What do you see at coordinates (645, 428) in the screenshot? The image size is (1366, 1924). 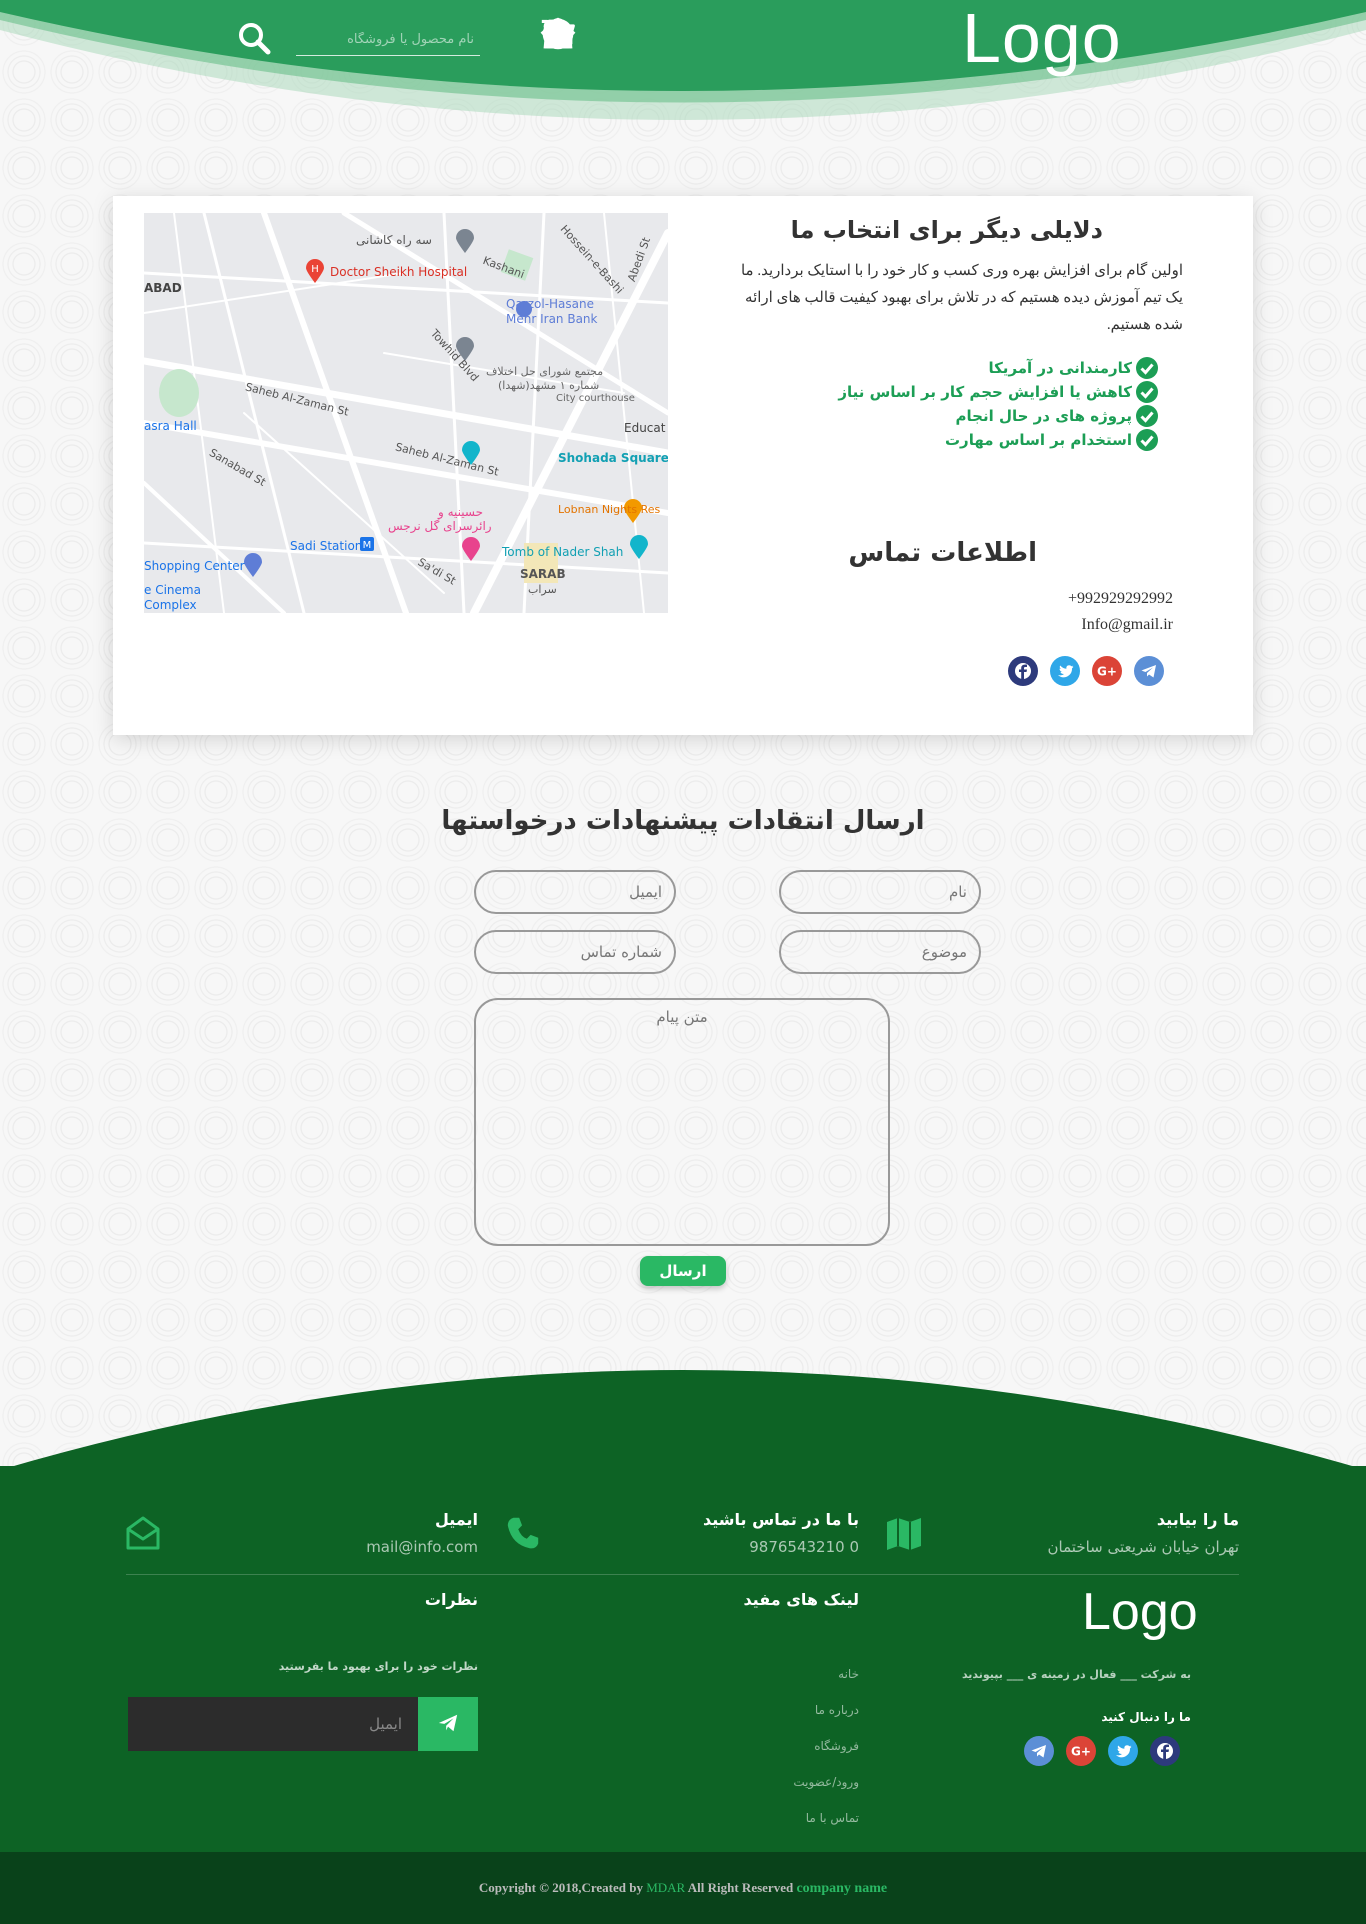 I see `map-label: Educat` at bounding box center [645, 428].